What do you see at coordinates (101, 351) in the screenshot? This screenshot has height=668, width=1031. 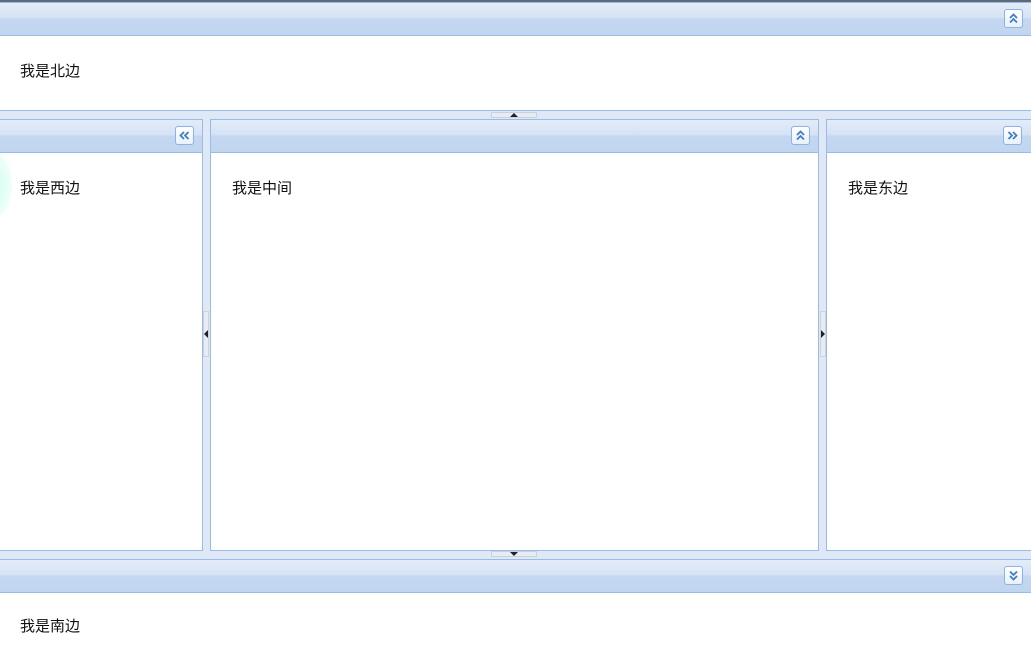 I see `west-panel-body: 我是西边` at bounding box center [101, 351].